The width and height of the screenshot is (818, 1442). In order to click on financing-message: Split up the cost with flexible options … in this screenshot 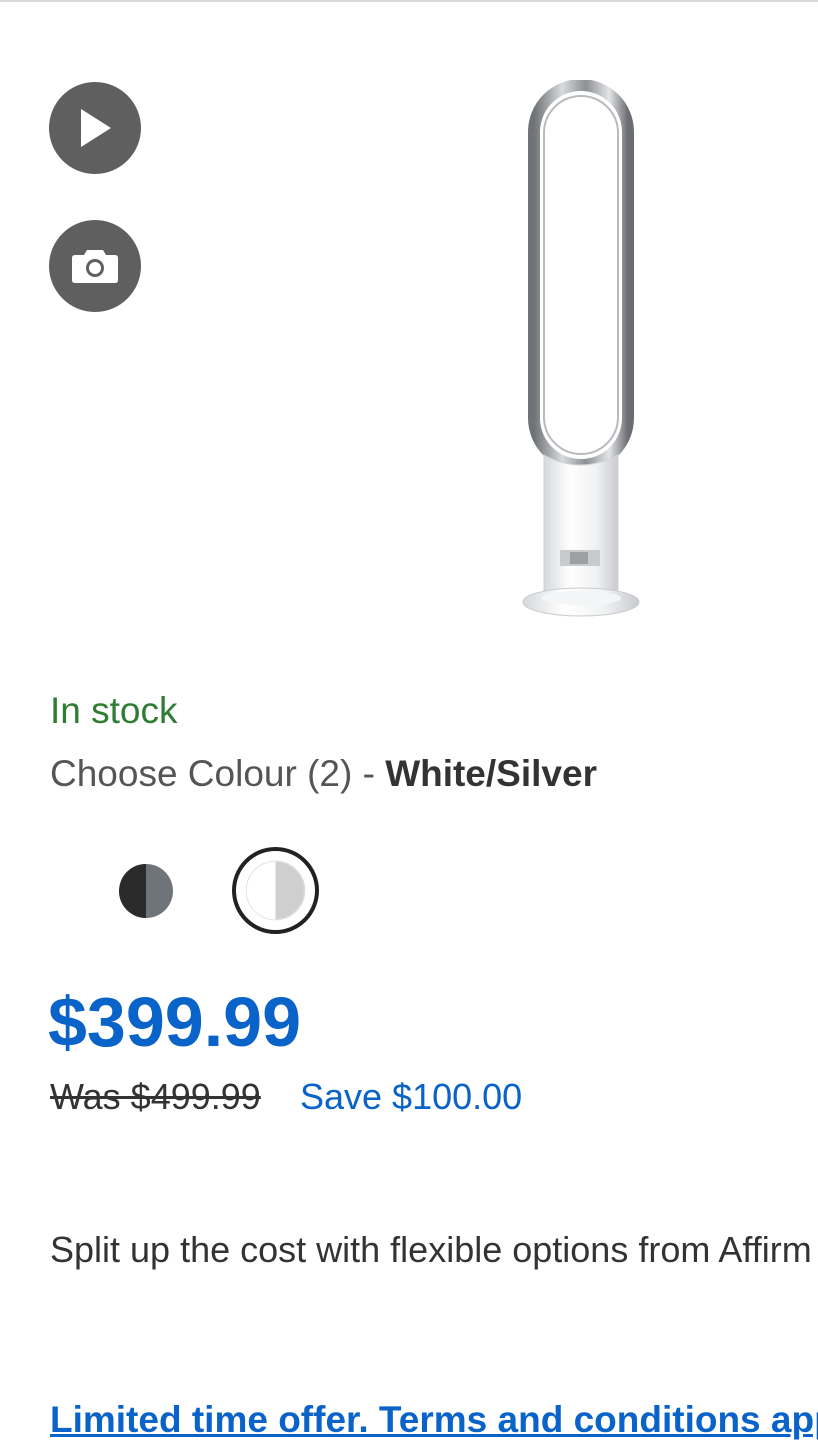, I will do `click(431, 1249)`.